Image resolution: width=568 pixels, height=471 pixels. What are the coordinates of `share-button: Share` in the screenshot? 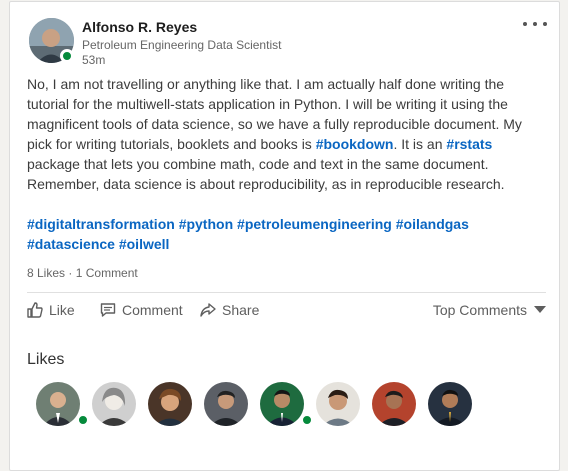 It's located at (229, 310).